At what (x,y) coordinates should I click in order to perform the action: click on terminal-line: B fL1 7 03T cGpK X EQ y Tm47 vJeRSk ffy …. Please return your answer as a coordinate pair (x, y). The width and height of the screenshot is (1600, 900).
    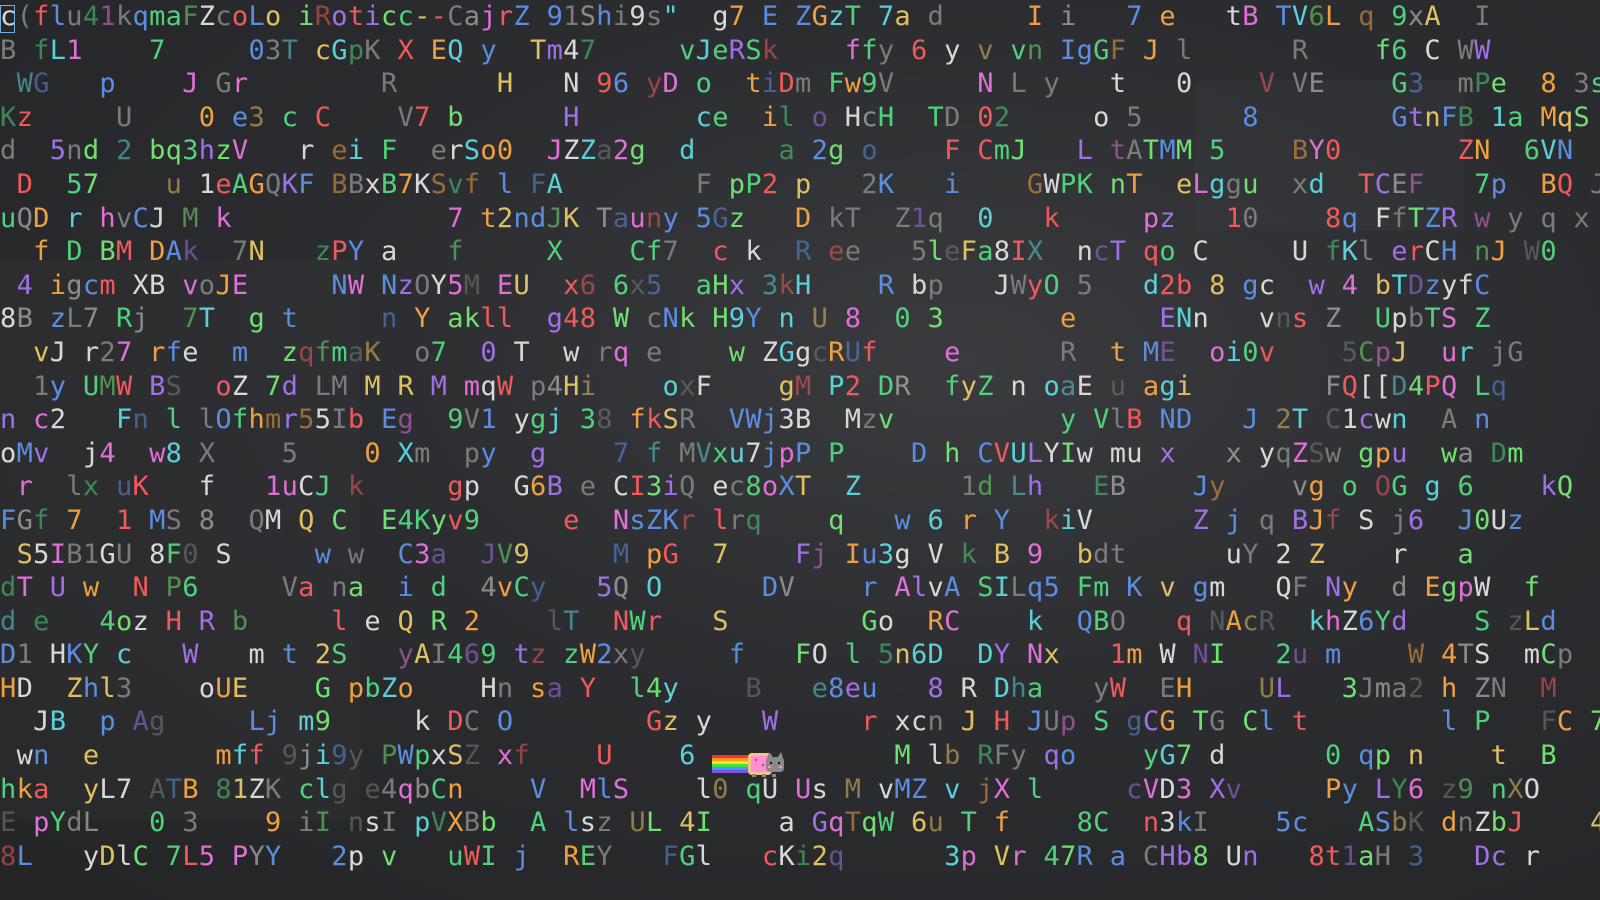
    Looking at the image, I should click on (745, 50).